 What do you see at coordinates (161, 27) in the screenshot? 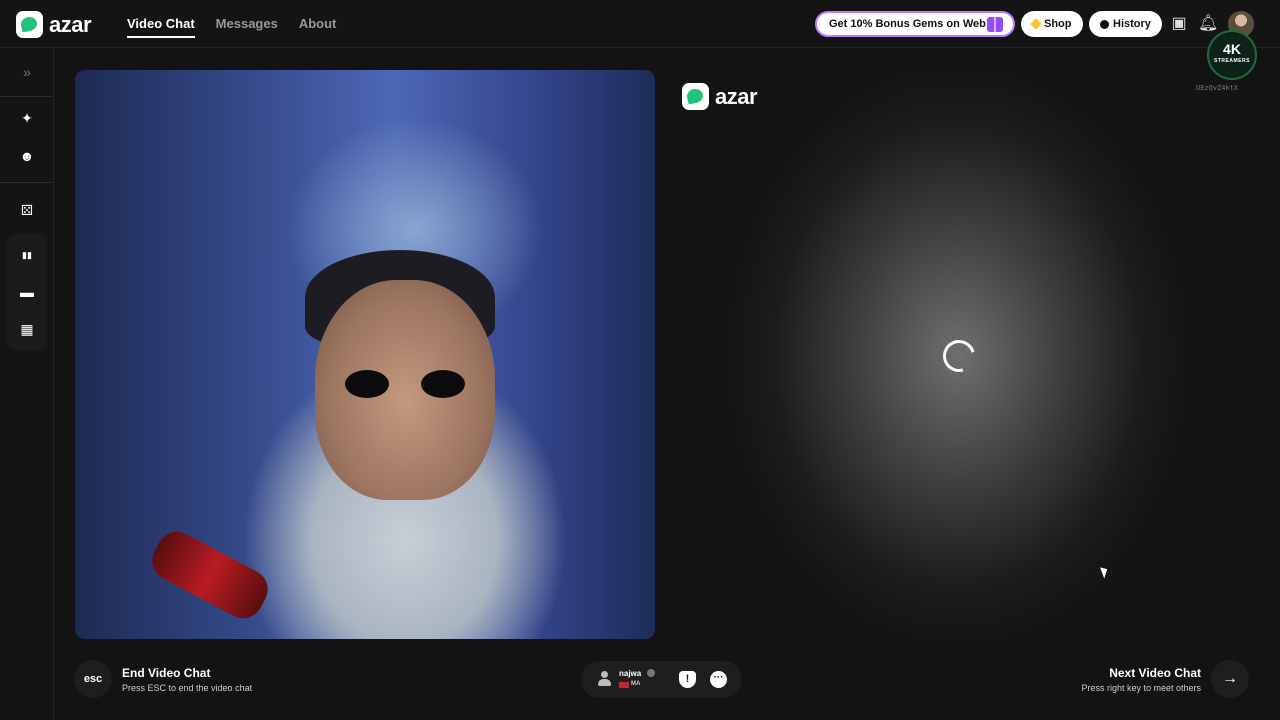
I see `nav-video-chat: Video Chat` at bounding box center [161, 27].